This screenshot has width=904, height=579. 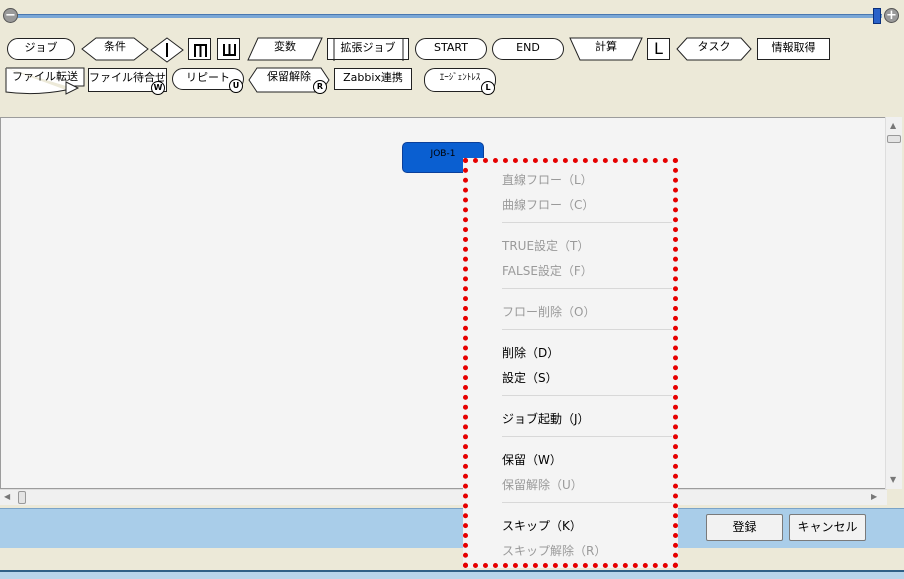 What do you see at coordinates (443, 154) in the screenshot?
I see `job-node-label: JOB-1` at bounding box center [443, 154].